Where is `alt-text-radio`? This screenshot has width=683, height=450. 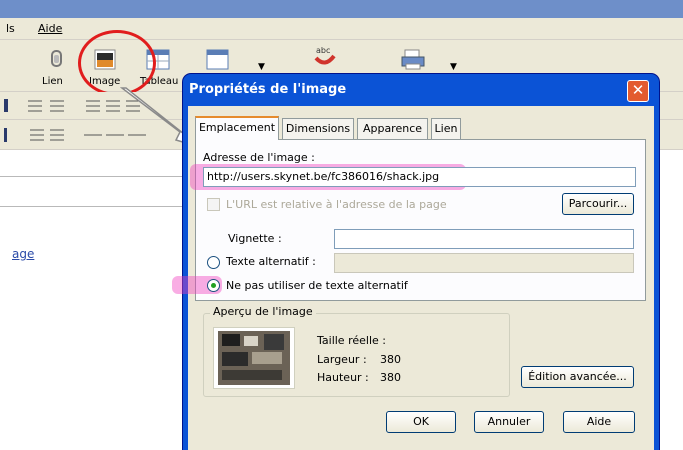
alt-text-radio is located at coordinates (213, 262).